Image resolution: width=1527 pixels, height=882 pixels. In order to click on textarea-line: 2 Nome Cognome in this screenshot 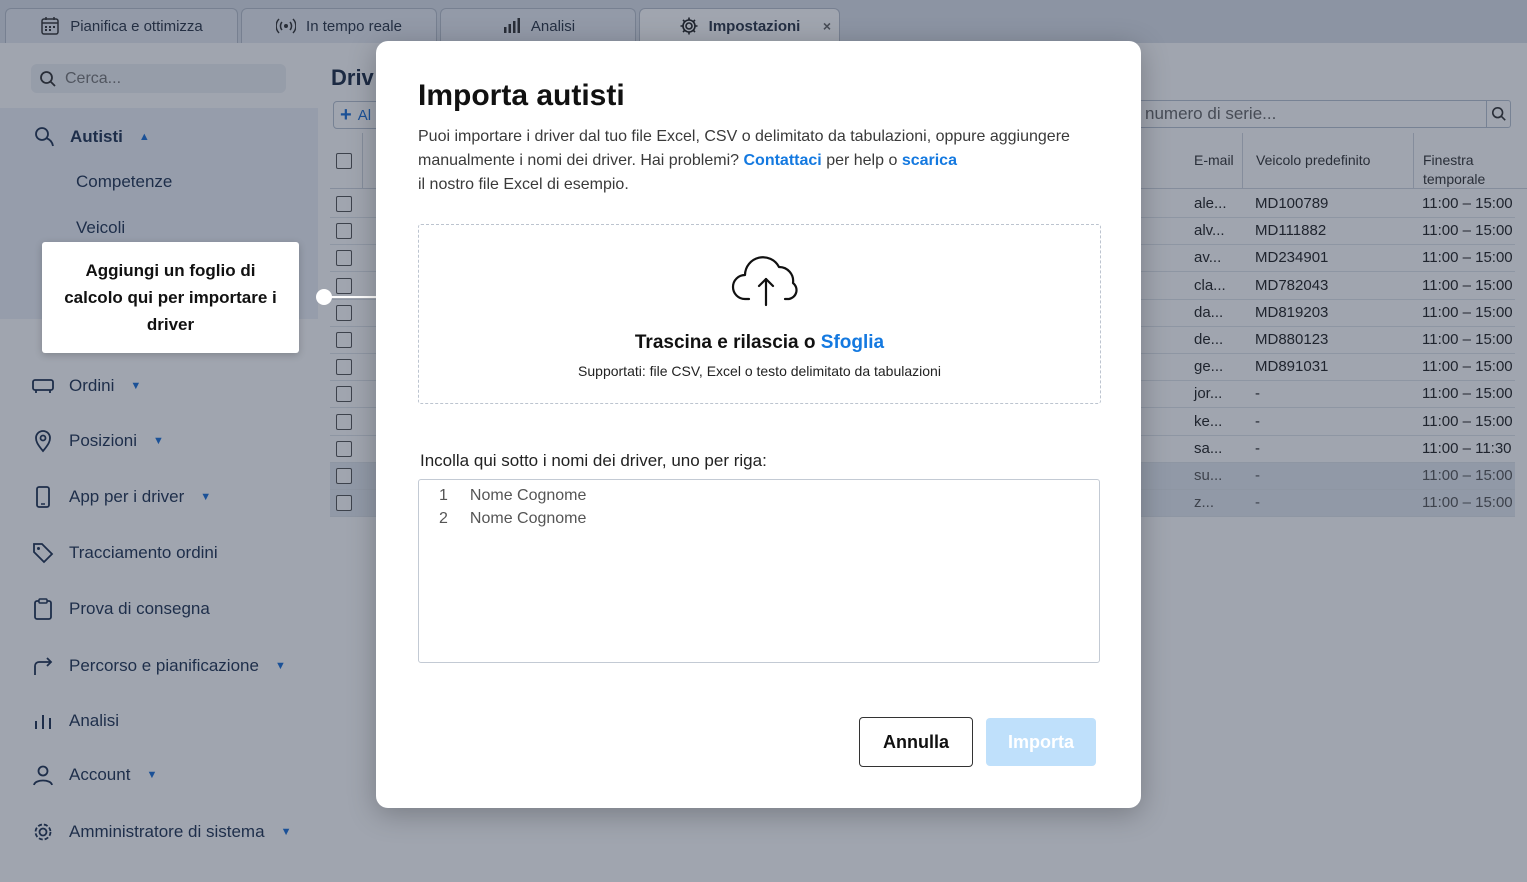, I will do `click(512, 519)`.